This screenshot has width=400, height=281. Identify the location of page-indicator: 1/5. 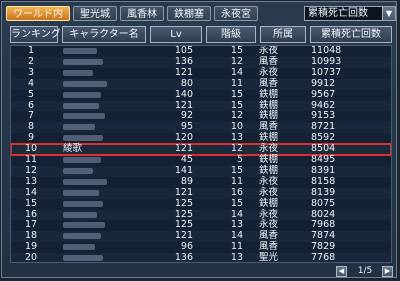
(365, 271).